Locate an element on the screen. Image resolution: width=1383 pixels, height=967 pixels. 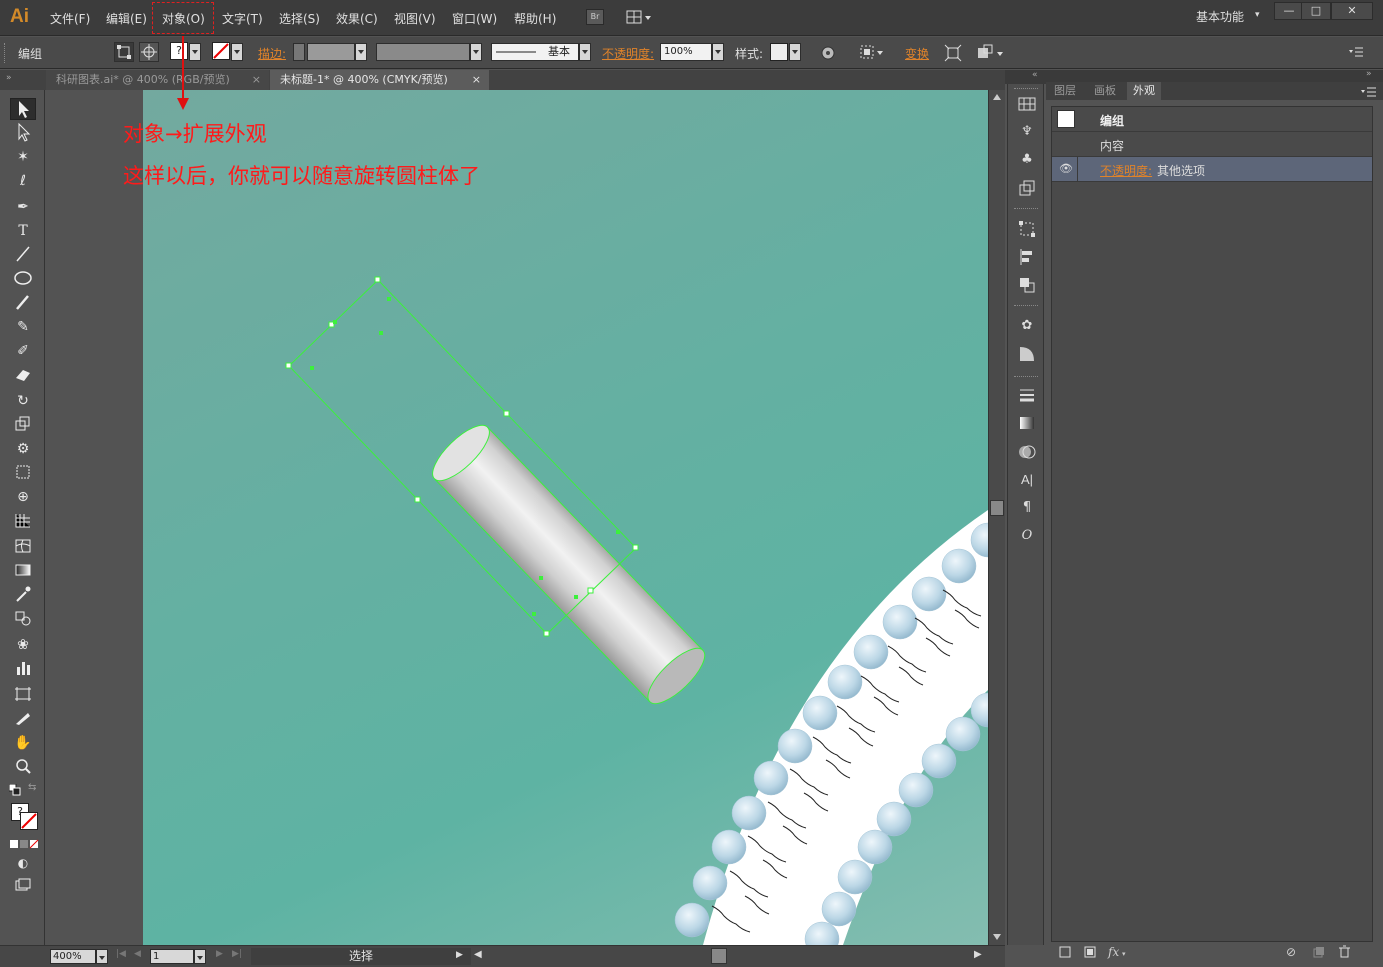
horizontal-scroll-thumb is located at coordinates (719, 956).